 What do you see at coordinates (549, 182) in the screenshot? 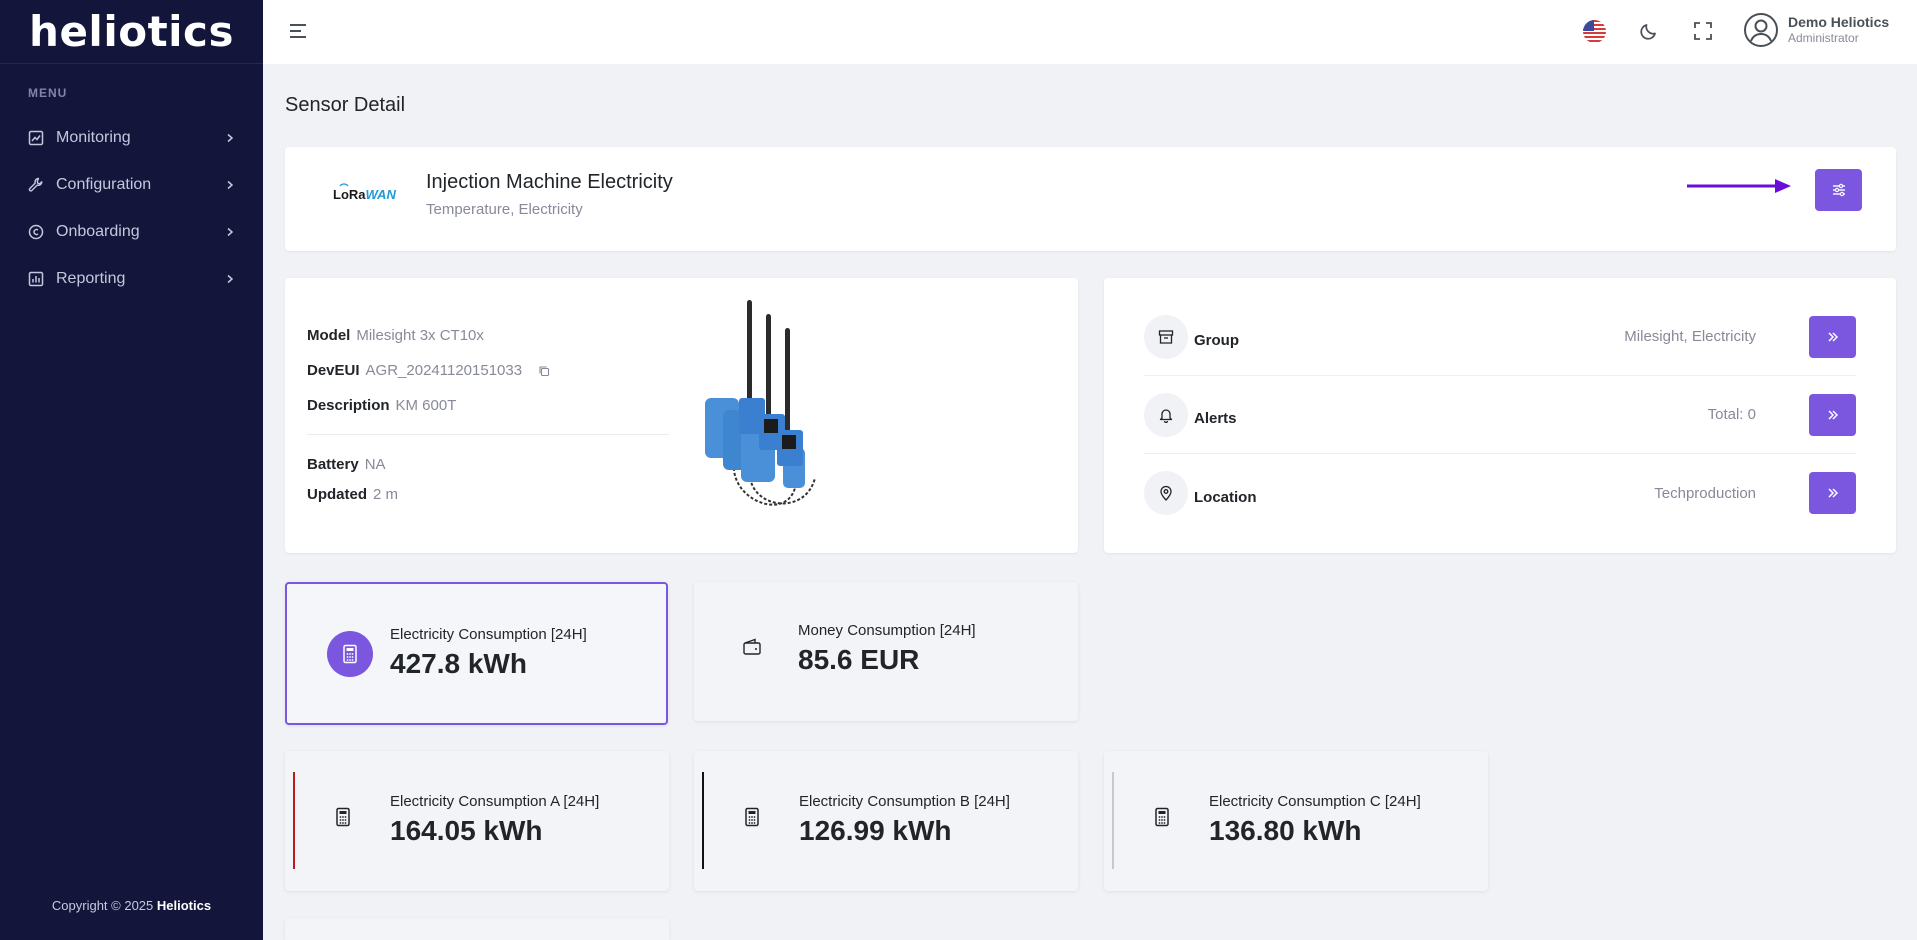
I see `sensor-name: Injection Machine Electricity` at bounding box center [549, 182].